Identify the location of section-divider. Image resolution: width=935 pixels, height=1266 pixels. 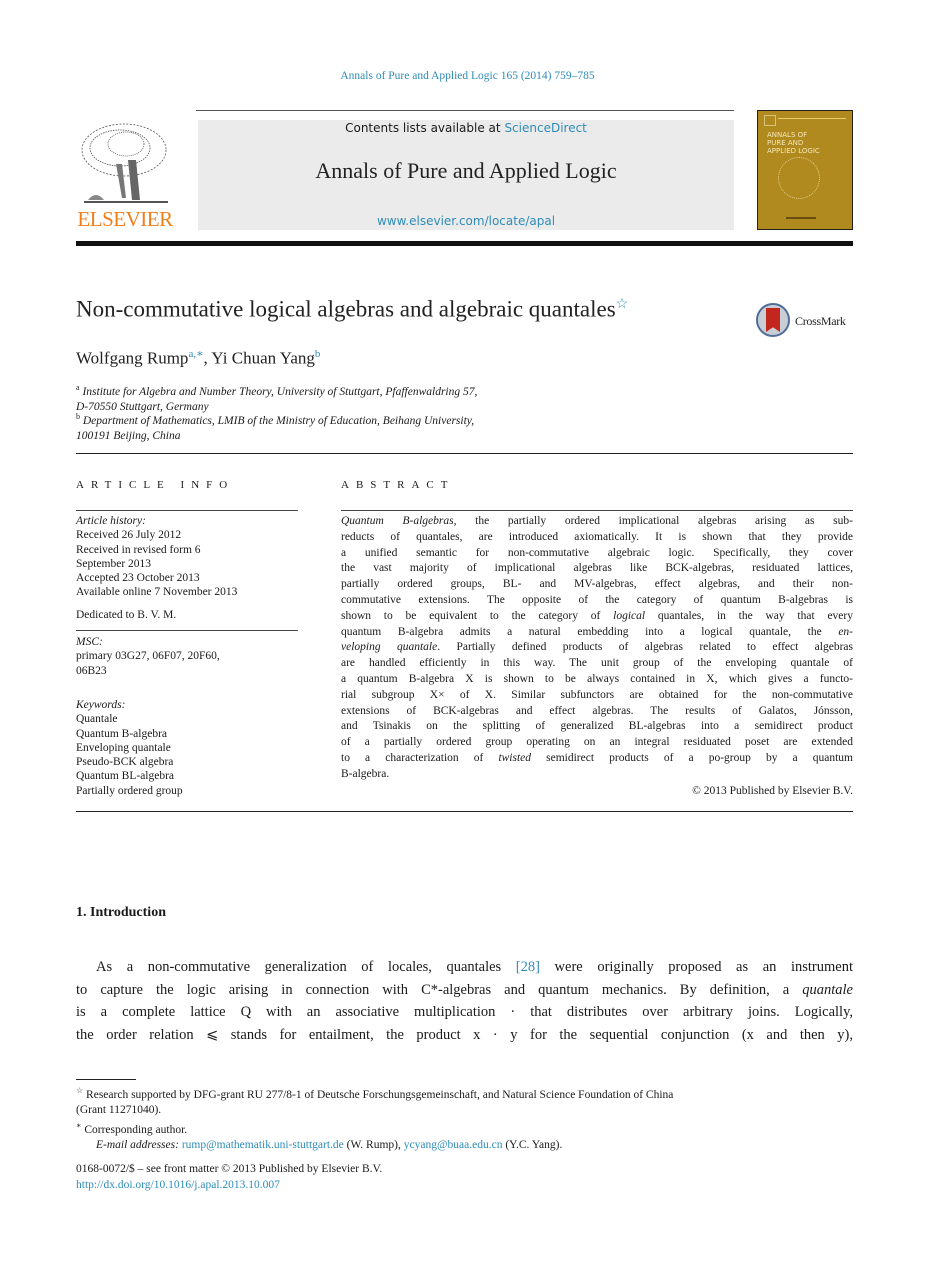
(464, 453).